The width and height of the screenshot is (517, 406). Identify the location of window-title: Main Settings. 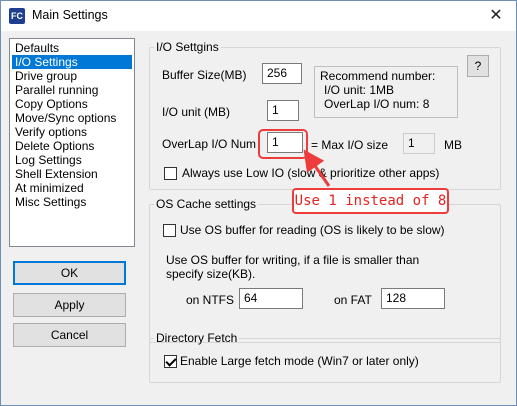
(70, 15).